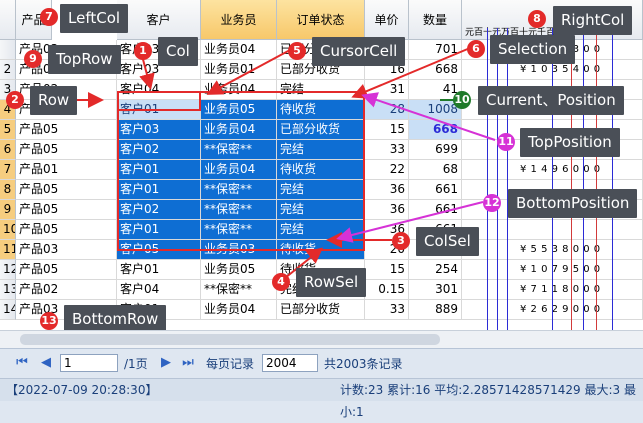  Describe the element at coordinates (8, 50) in the screenshot. I see `row-number` at that location.